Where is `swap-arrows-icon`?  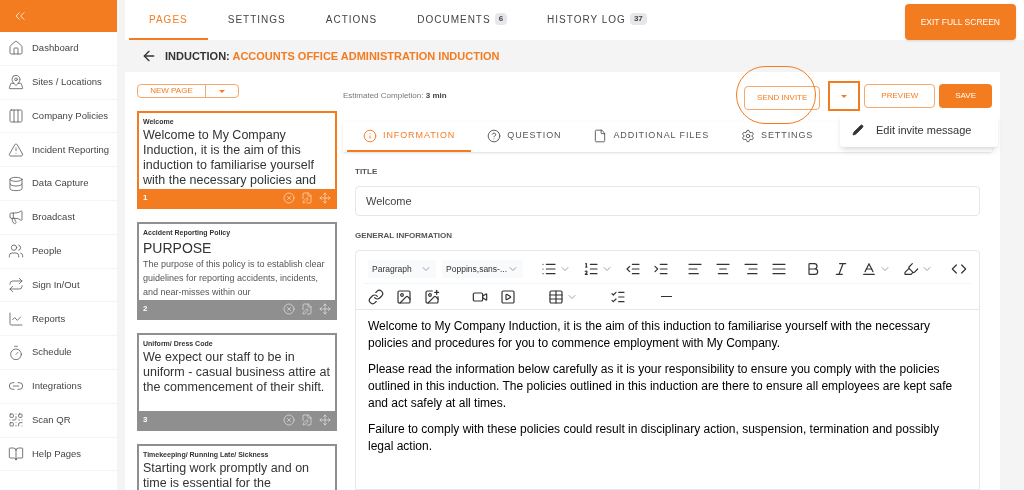 swap-arrows-icon is located at coordinates (16, 284).